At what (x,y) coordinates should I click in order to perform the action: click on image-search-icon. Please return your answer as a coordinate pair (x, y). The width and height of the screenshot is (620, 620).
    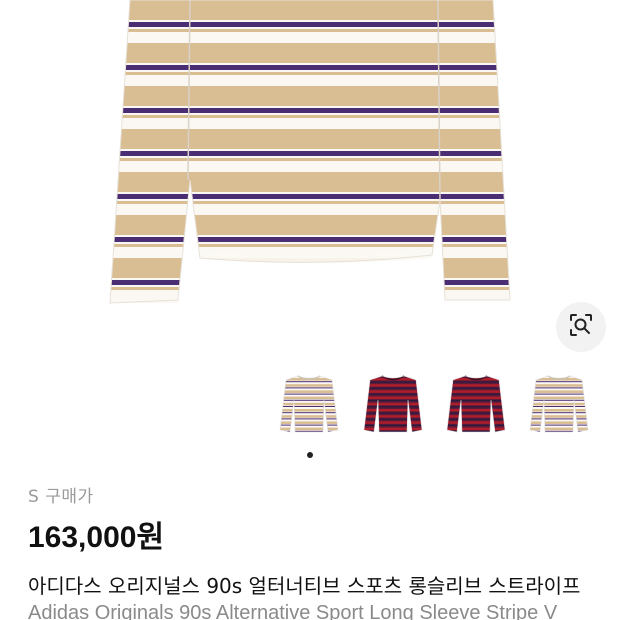
    Looking at the image, I should click on (581, 327).